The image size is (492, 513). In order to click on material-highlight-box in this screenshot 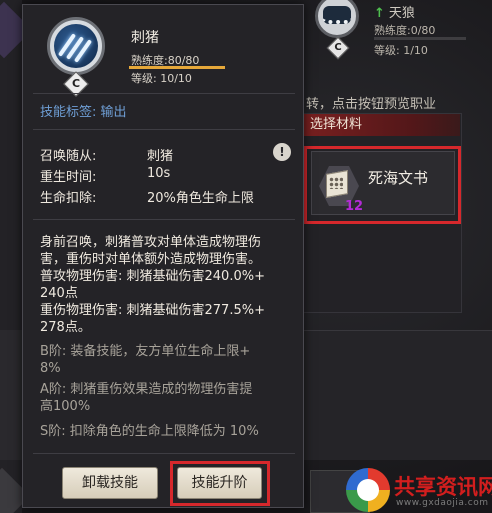, I will do `click(382, 185)`.